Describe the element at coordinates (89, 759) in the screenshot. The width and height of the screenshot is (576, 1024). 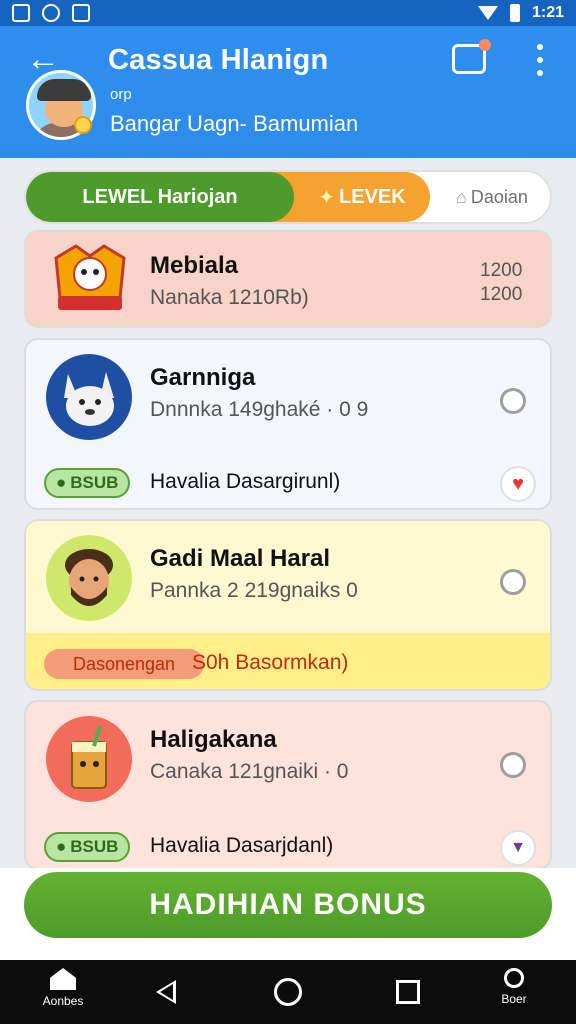
I see `drink-mascot-icon` at that location.